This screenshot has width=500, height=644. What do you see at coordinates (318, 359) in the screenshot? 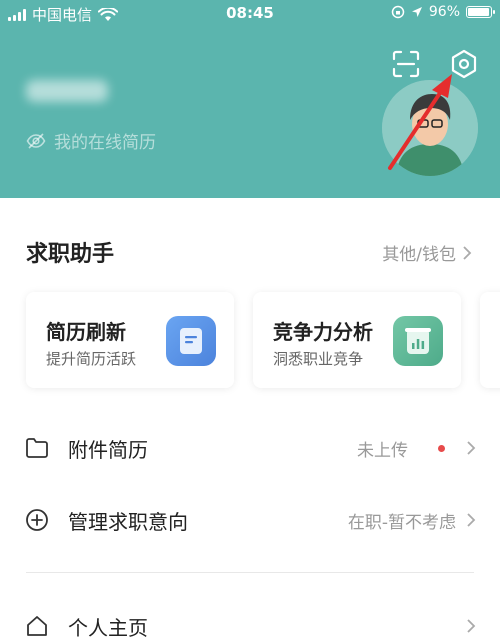
I see `card-subtitle: 洞悉职业竞争` at bounding box center [318, 359].